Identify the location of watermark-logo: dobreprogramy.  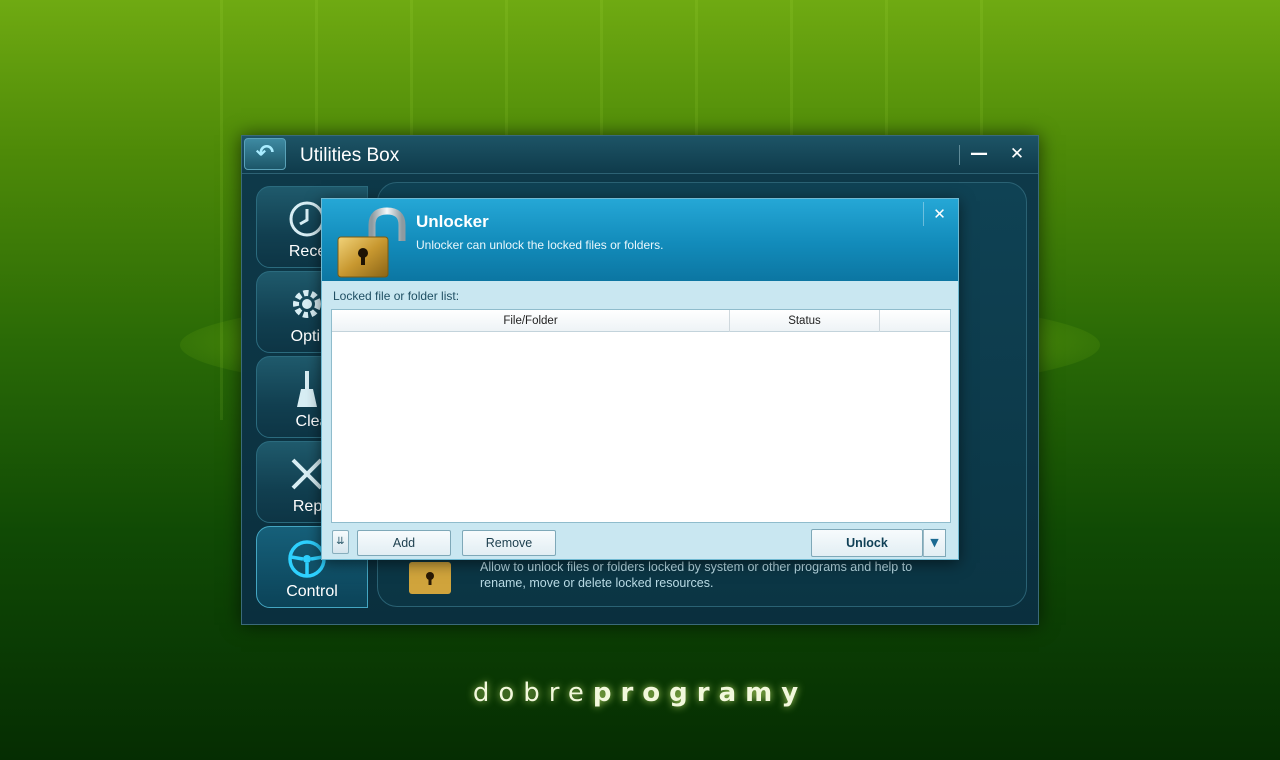
(640, 693).